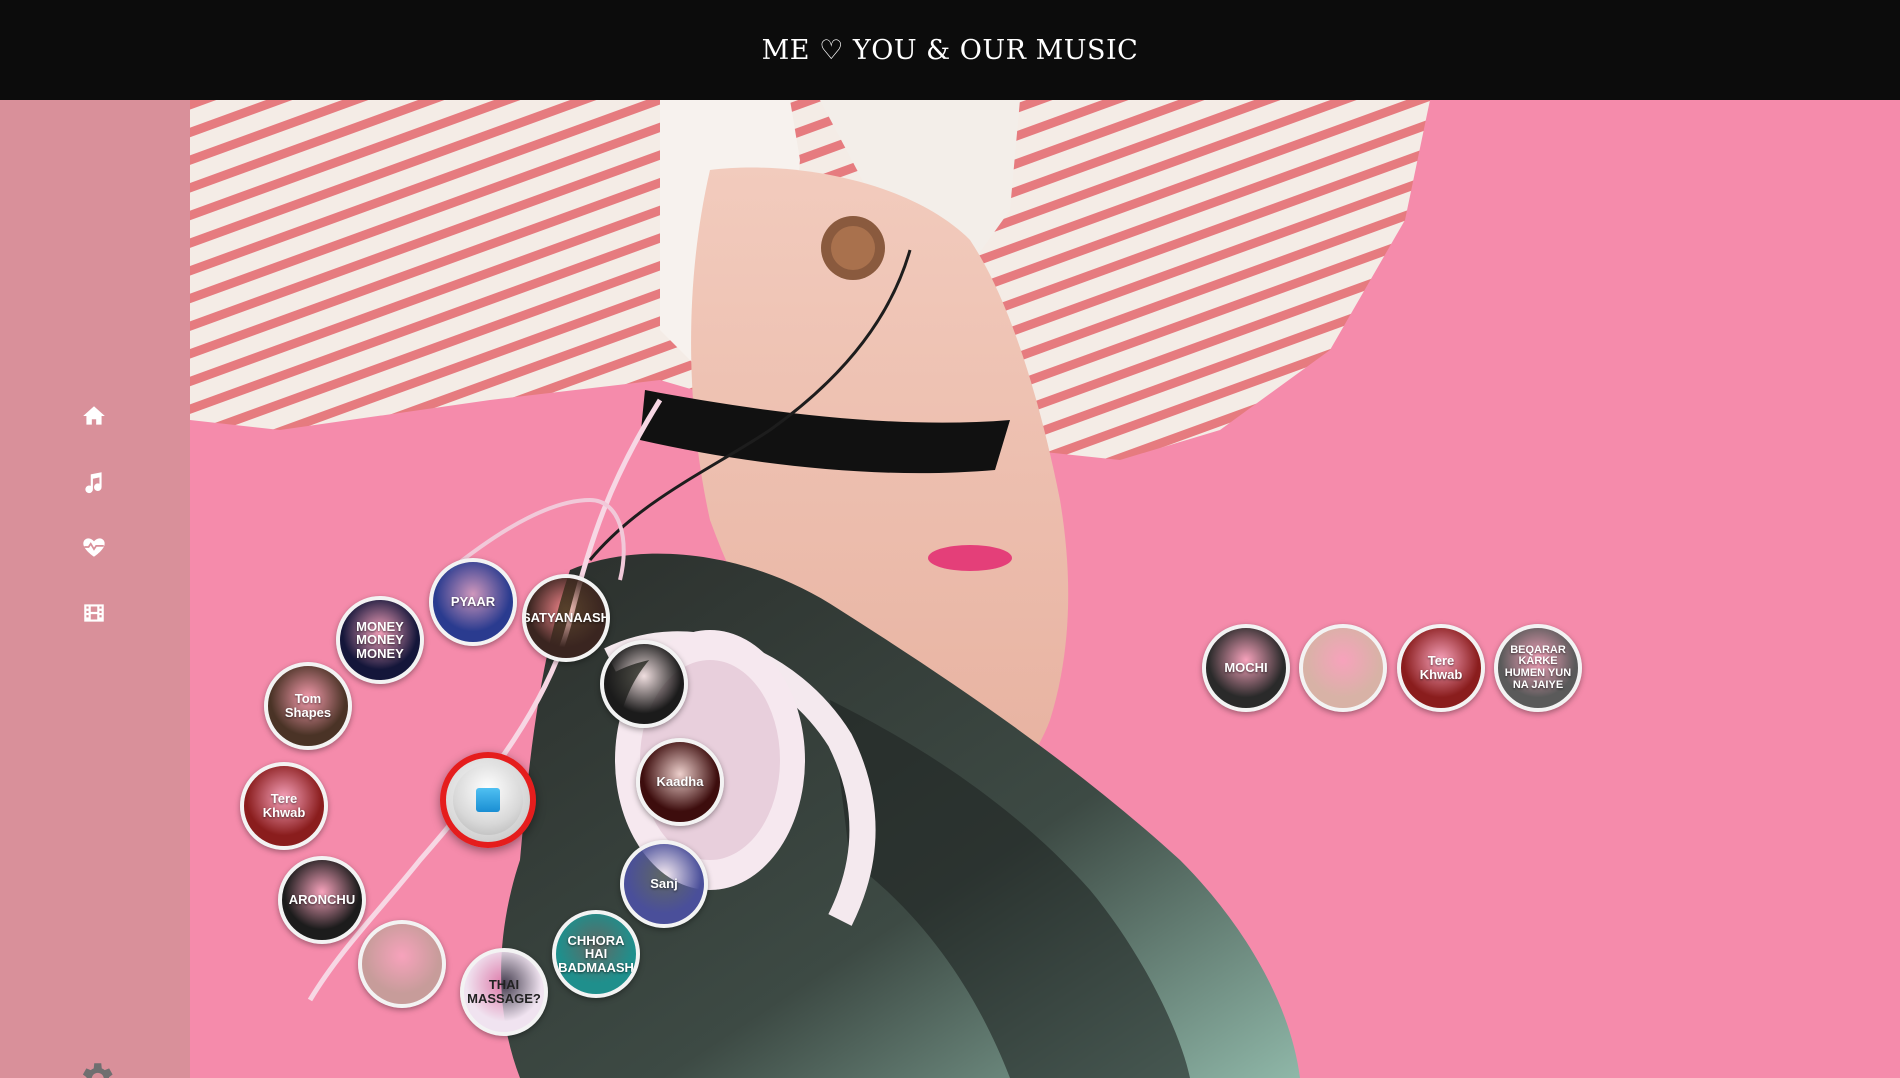 The height and width of the screenshot is (1078, 1900). What do you see at coordinates (322, 900) in the screenshot?
I see `song-disc: ARONCHU` at bounding box center [322, 900].